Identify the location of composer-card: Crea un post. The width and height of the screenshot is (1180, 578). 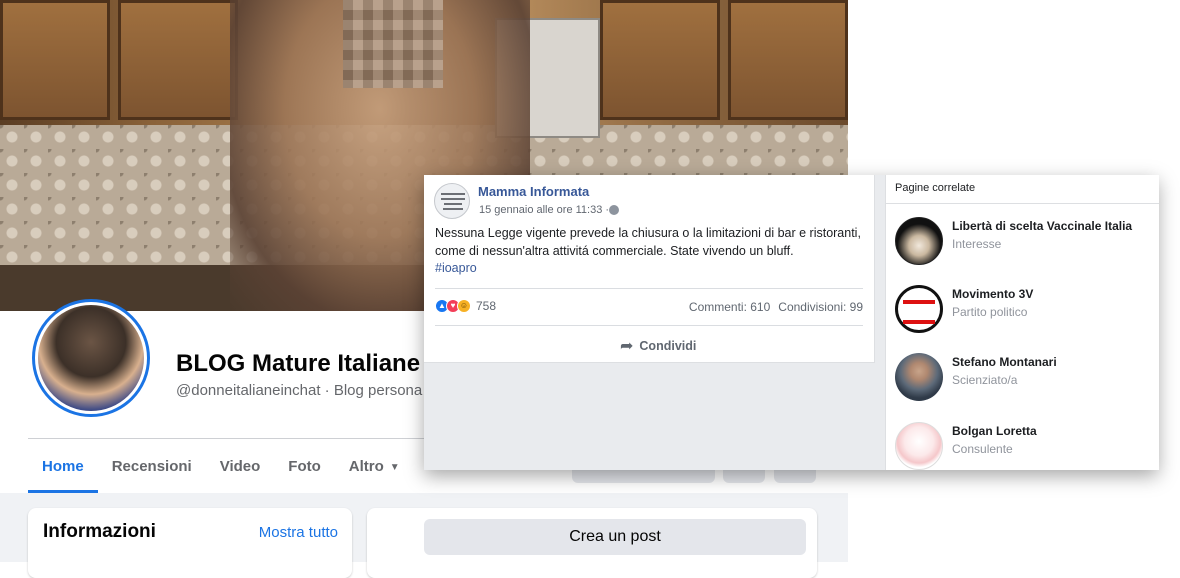
(592, 543).